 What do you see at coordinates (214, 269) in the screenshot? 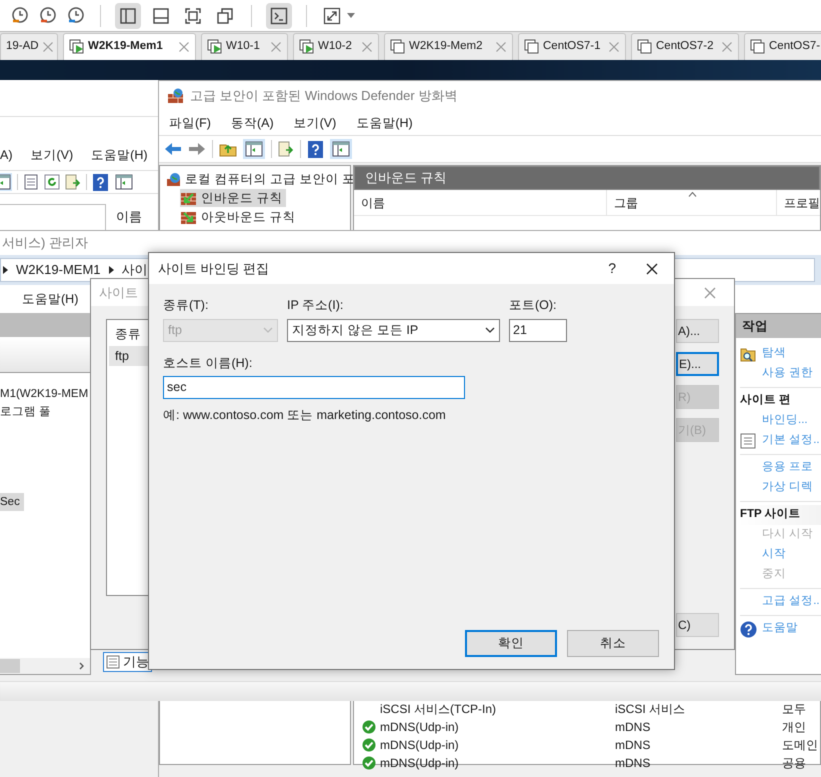
I see `dialog-title: 사이트 바인딩 편집` at bounding box center [214, 269].